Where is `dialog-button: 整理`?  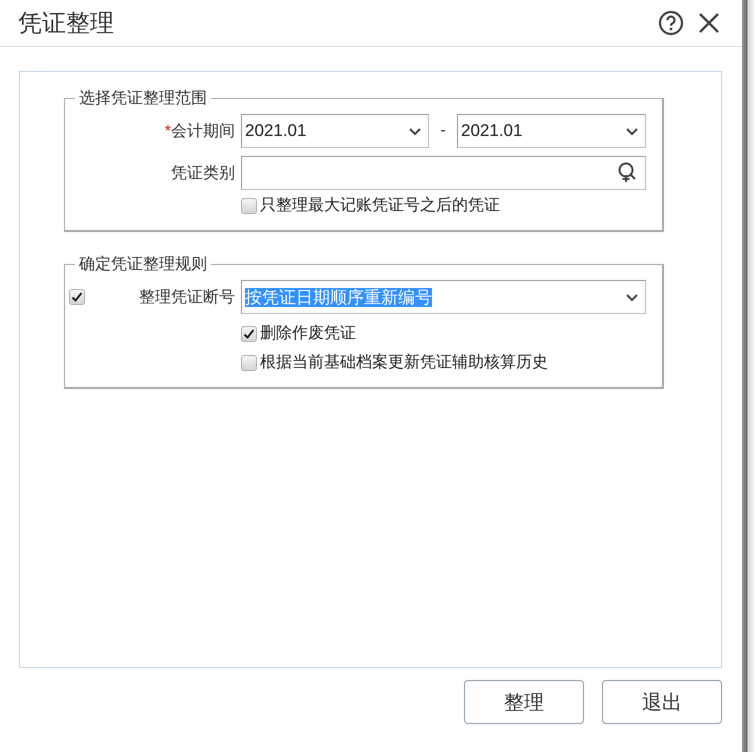
dialog-button: 整理 is located at coordinates (524, 702).